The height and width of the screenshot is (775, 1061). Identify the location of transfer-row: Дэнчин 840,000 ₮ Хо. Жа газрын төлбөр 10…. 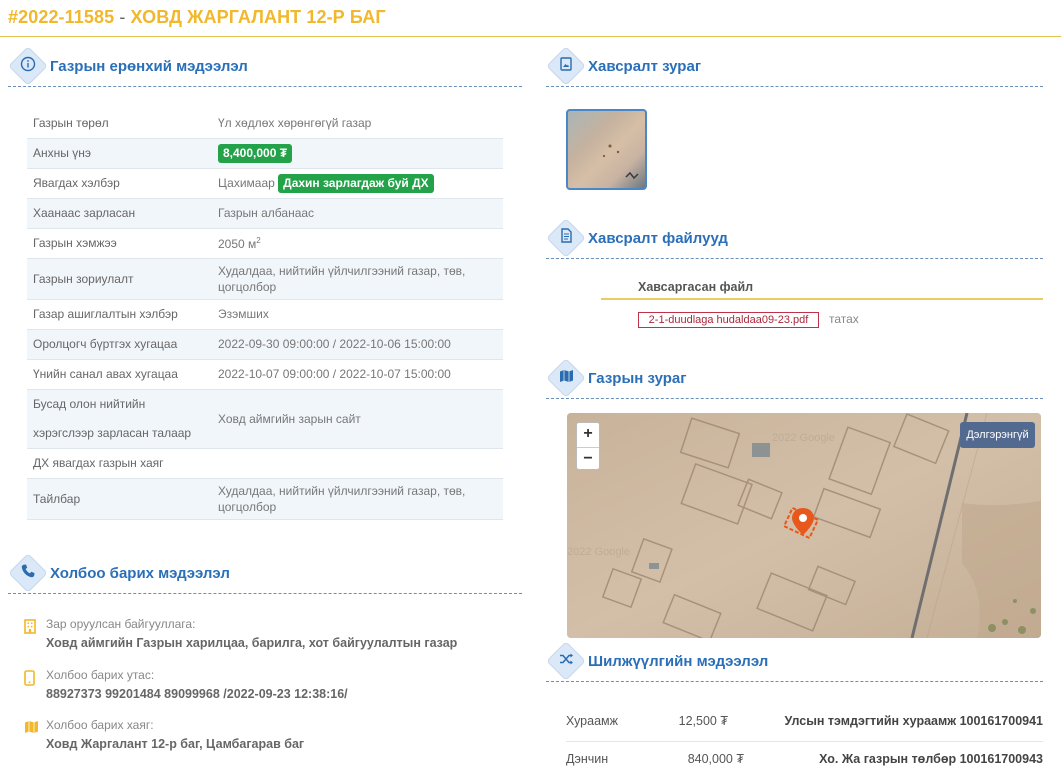
(804, 760).